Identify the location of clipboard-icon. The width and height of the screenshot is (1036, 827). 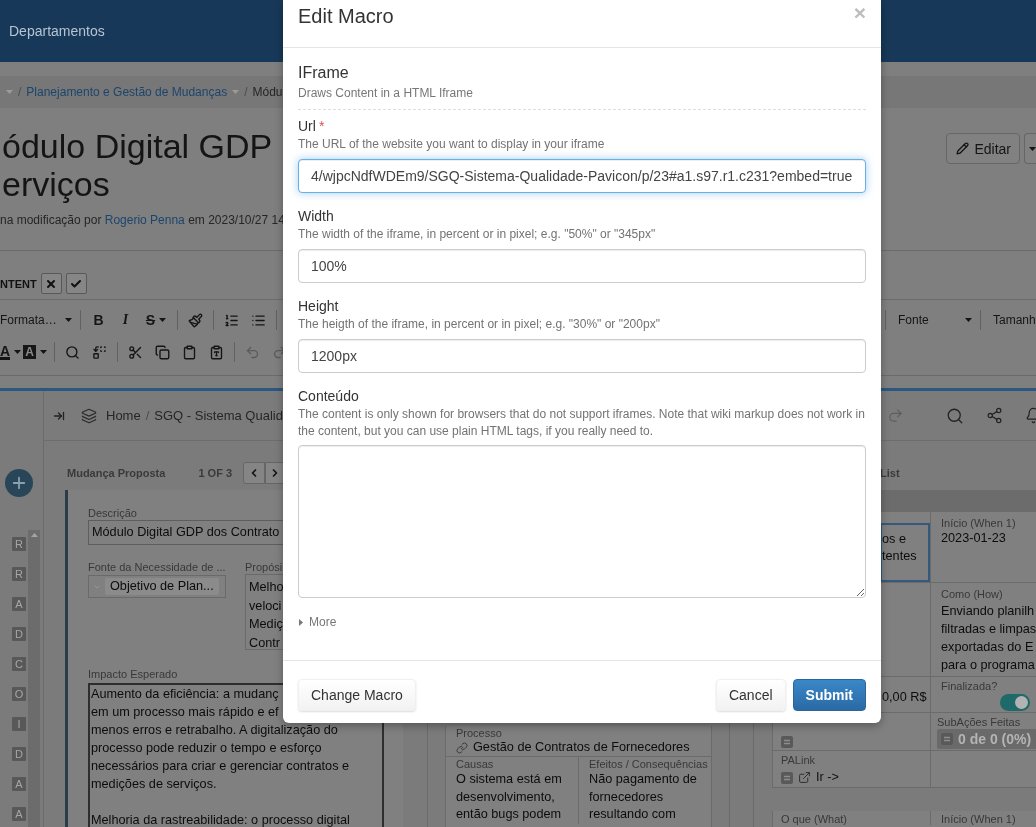
(189, 352).